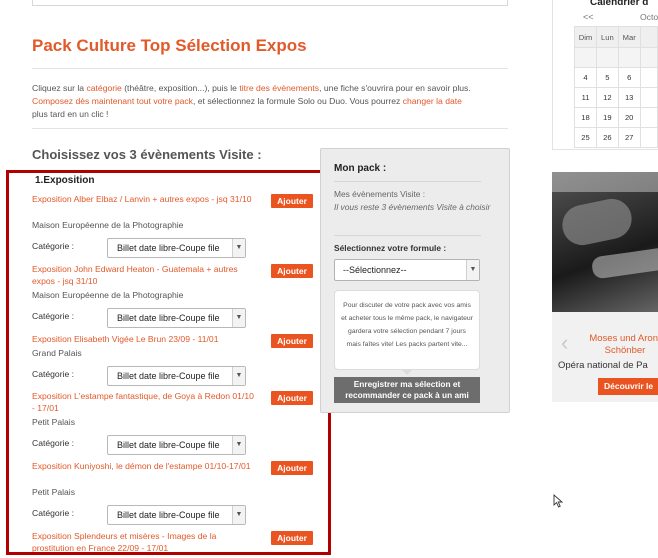 This screenshot has width=658, height=558. I want to click on category-link: catégorie, so click(103, 88).